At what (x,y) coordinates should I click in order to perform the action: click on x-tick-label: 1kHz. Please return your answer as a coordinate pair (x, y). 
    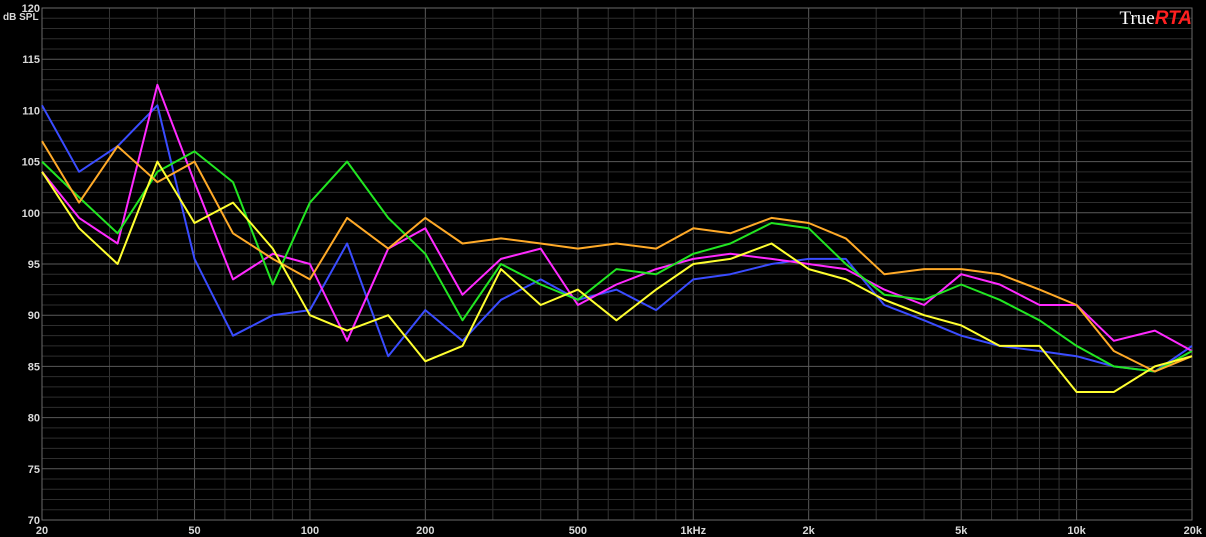
    Looking at the image, I should click on (693, 531).